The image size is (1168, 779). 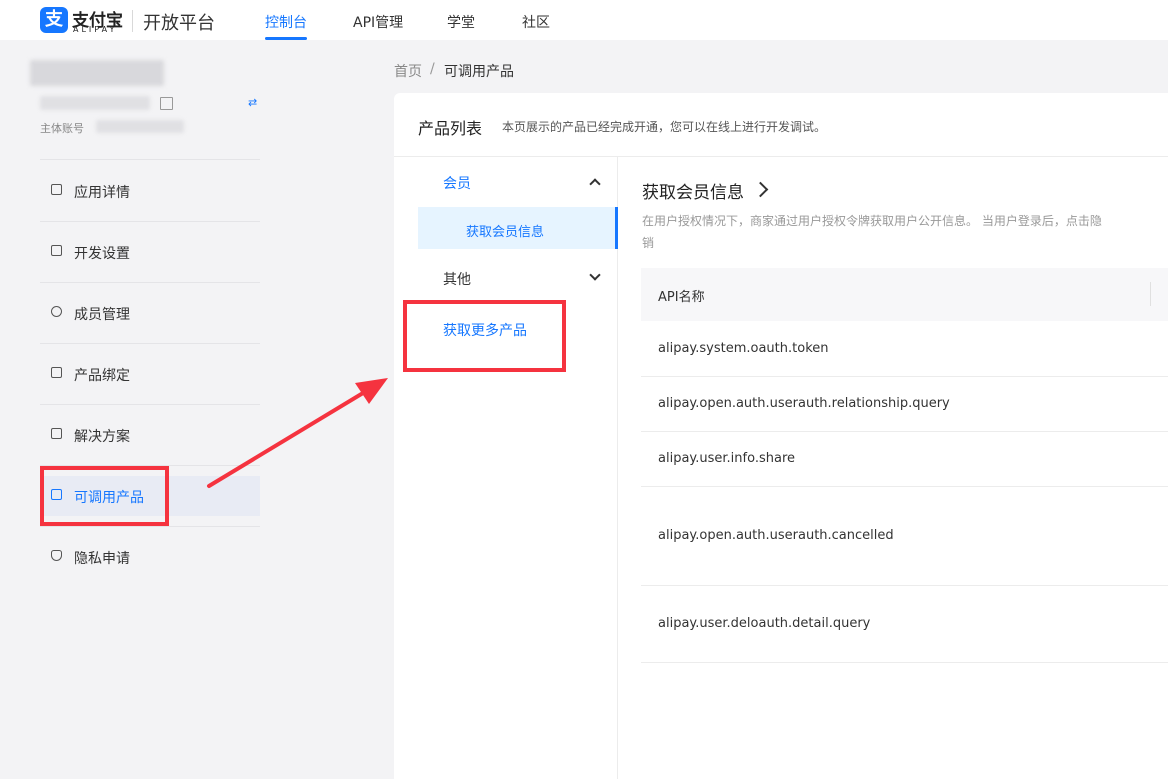 I want to click on annotation-arrow, so click(x=297, y=433).